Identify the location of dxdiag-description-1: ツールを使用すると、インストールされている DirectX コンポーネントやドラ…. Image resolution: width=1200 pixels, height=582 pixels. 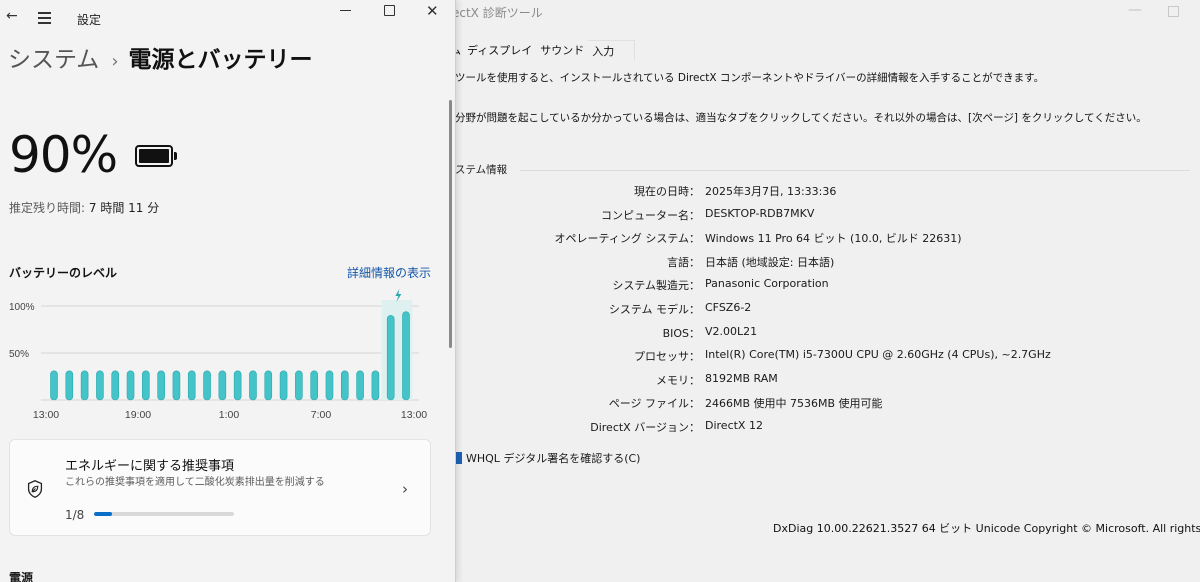
(750, 78).